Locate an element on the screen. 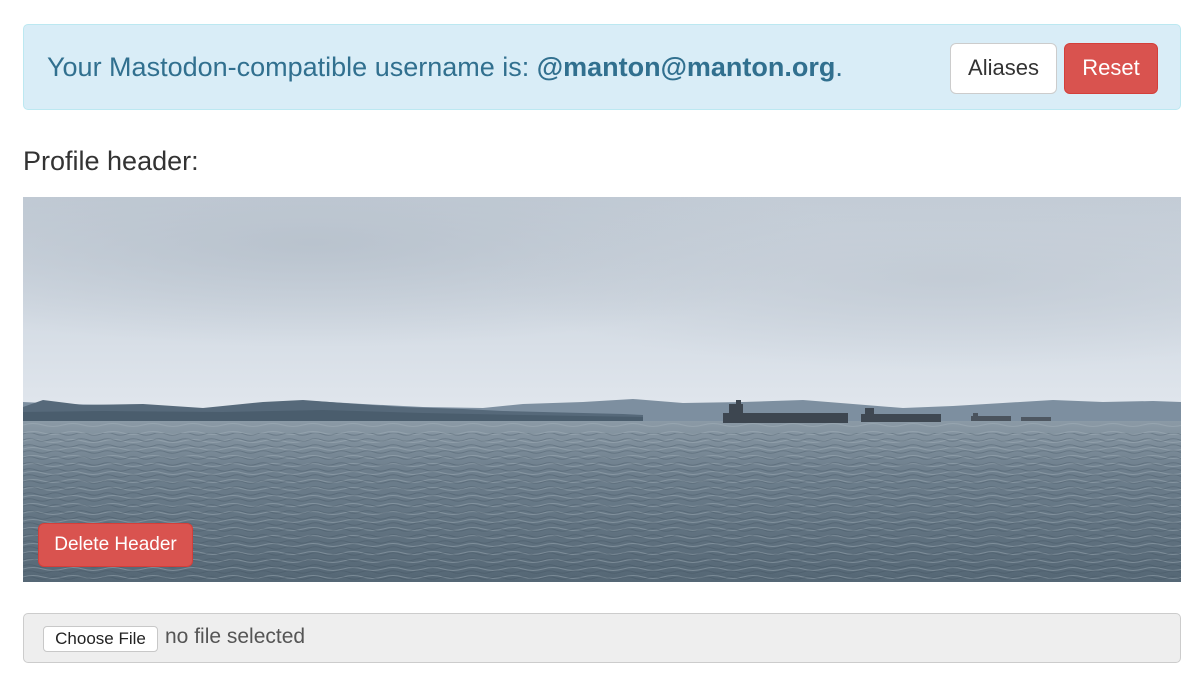  mastodon-handle: @manton@manton.org is located at coordinates (686, 67).